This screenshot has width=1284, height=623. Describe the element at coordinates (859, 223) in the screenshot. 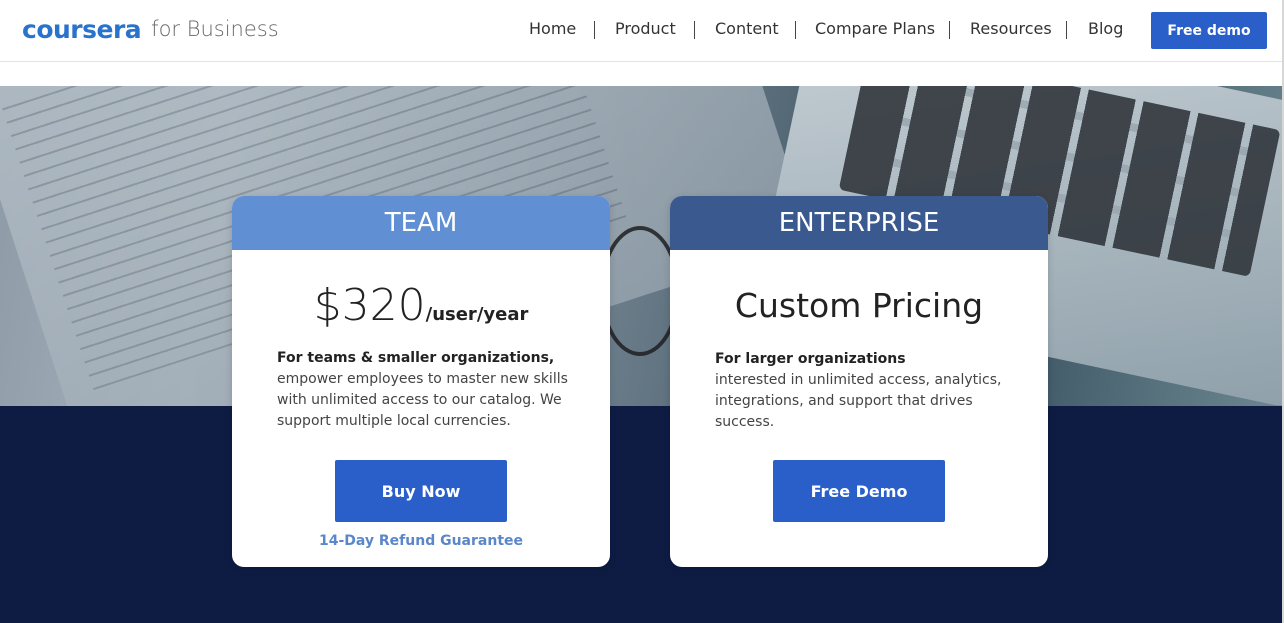

I see `enterprise-plan-title: ENTERPRISE` at that location.